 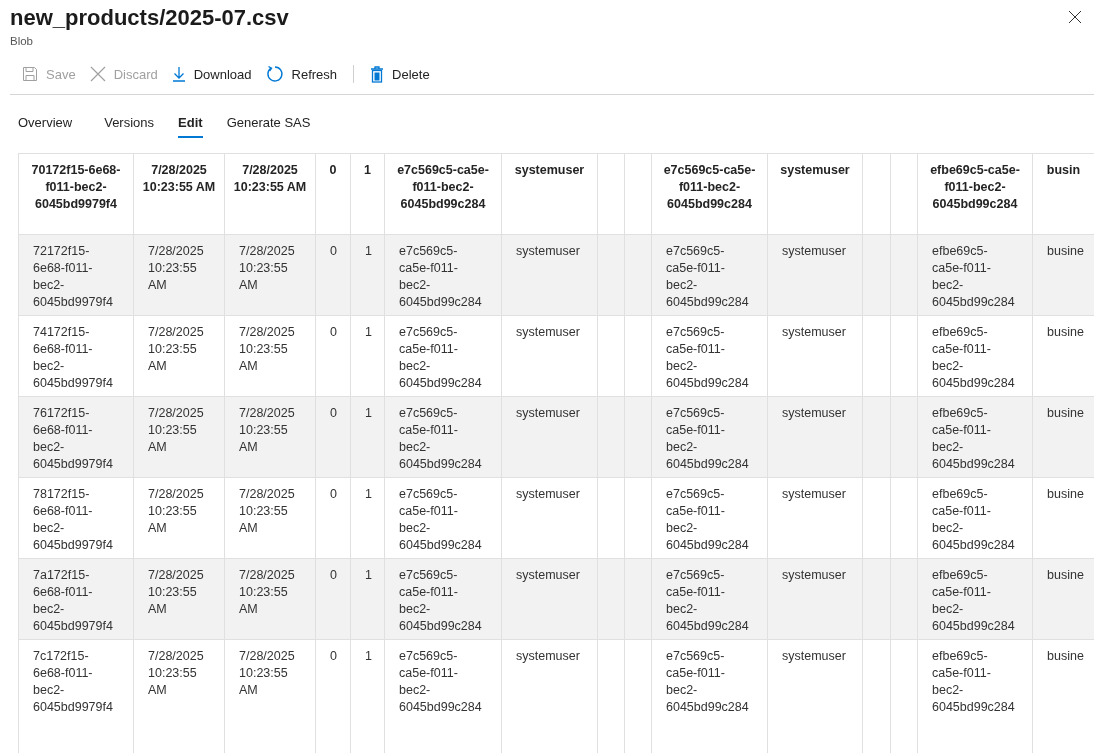 What do you see at coordinates (22, 41) in the screenshot?
I see `blob-subtitle: Blob` at bounding box center [22, 41].